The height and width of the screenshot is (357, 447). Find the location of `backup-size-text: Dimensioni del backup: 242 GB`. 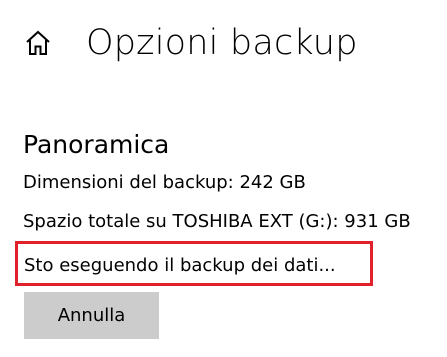

backup-size-text: Dimensioni del backup: 242 GB is located at coordinates (164, 182).